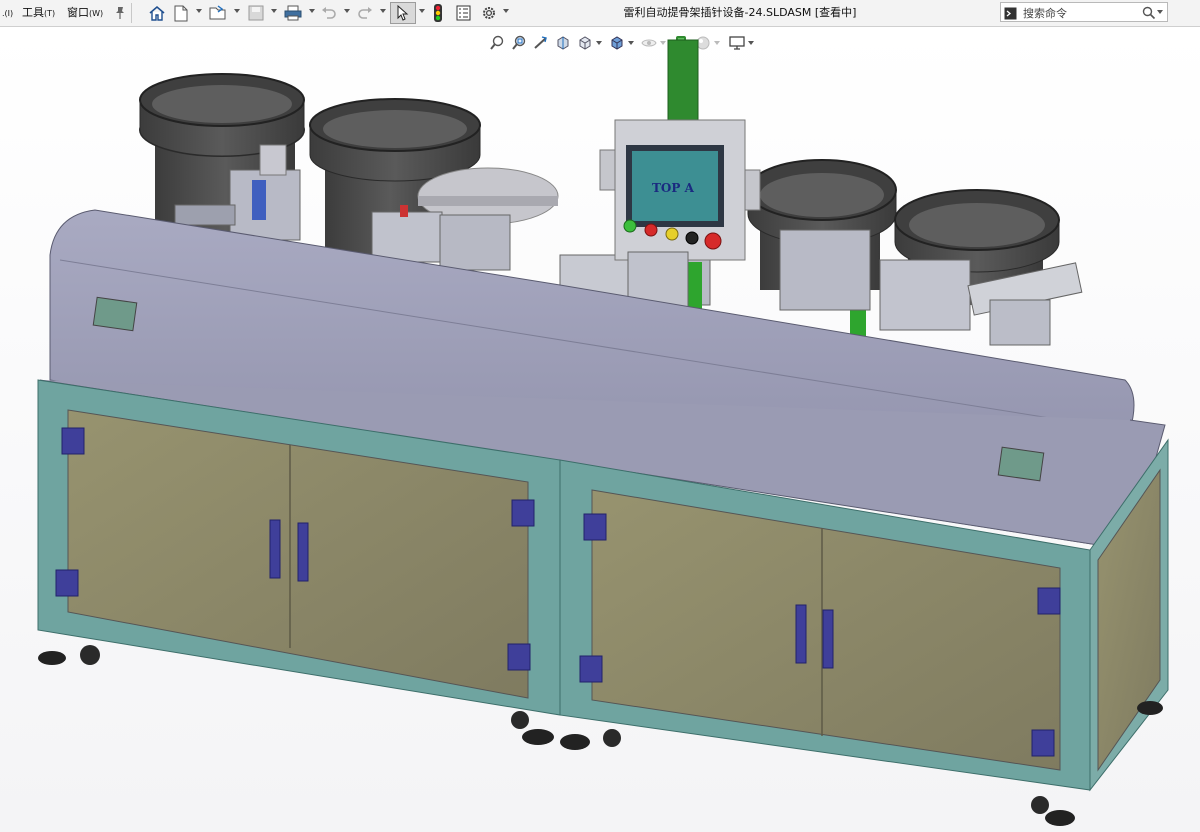 This screenshot has width=1200, height=832. What do you see at coordinates (365, 13) in the screenshot?
I see `redo-icon` at bounding box center [365, 13].